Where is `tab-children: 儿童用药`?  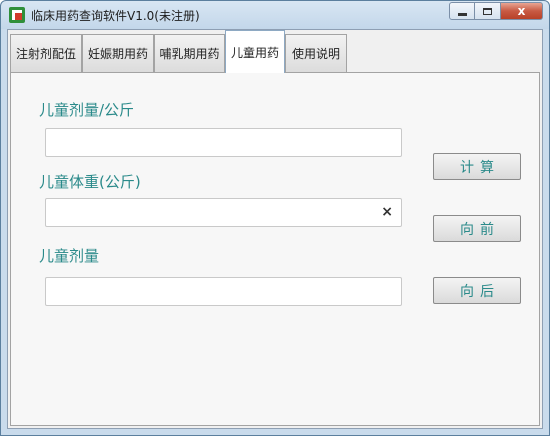
tab-children: 儿童用药 is located at coordinates (255, 51).